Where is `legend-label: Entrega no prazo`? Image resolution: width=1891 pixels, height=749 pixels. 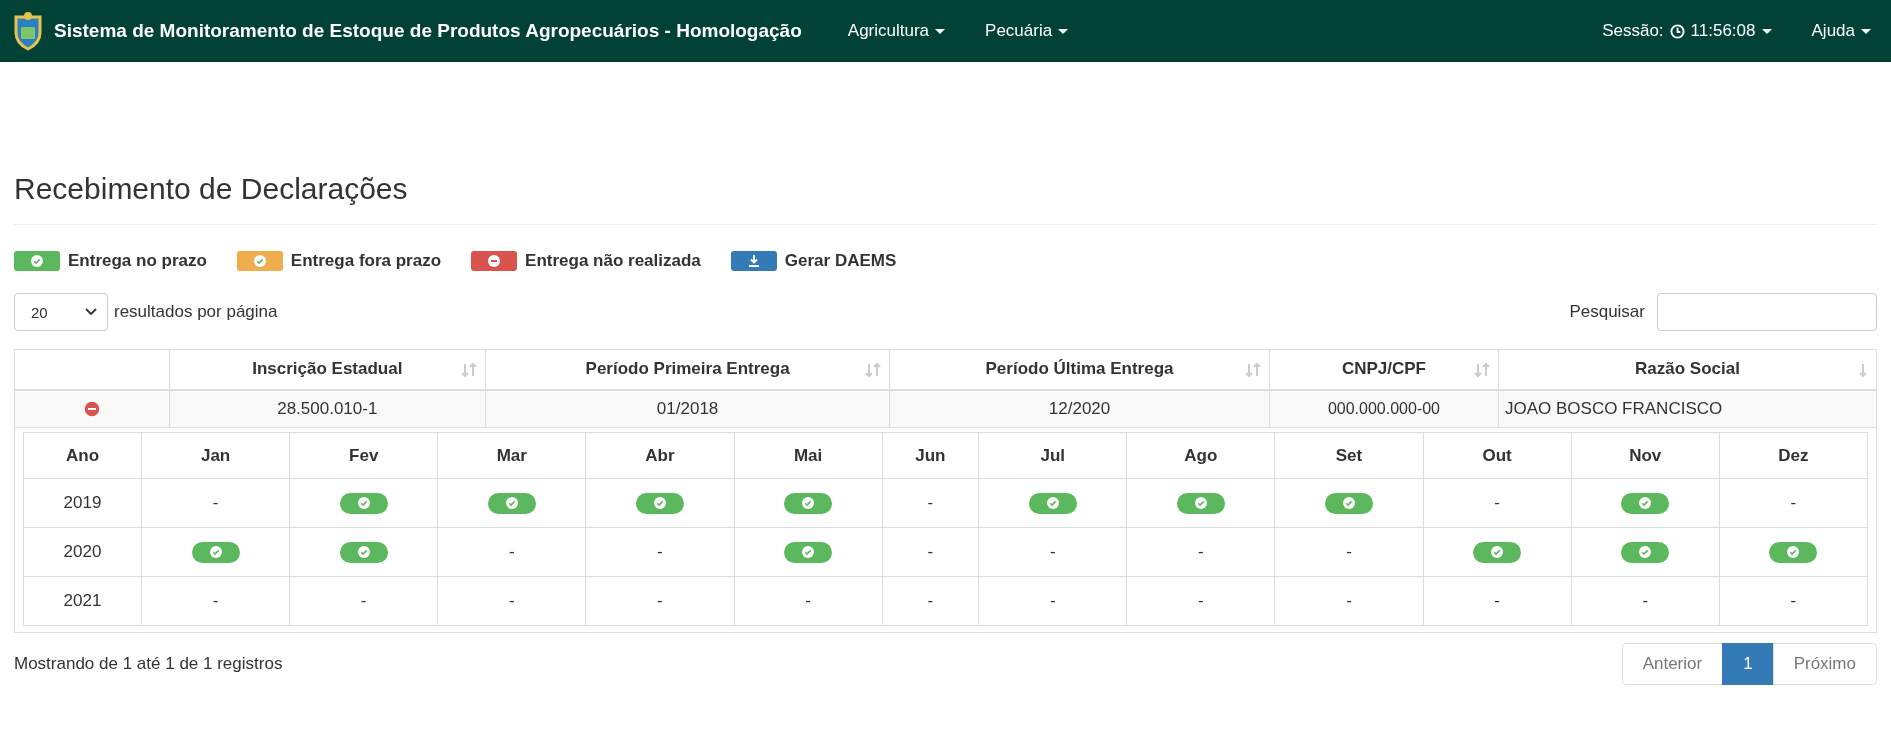 legend-label: Entrega no prazo is located at coordinates (137, 261).